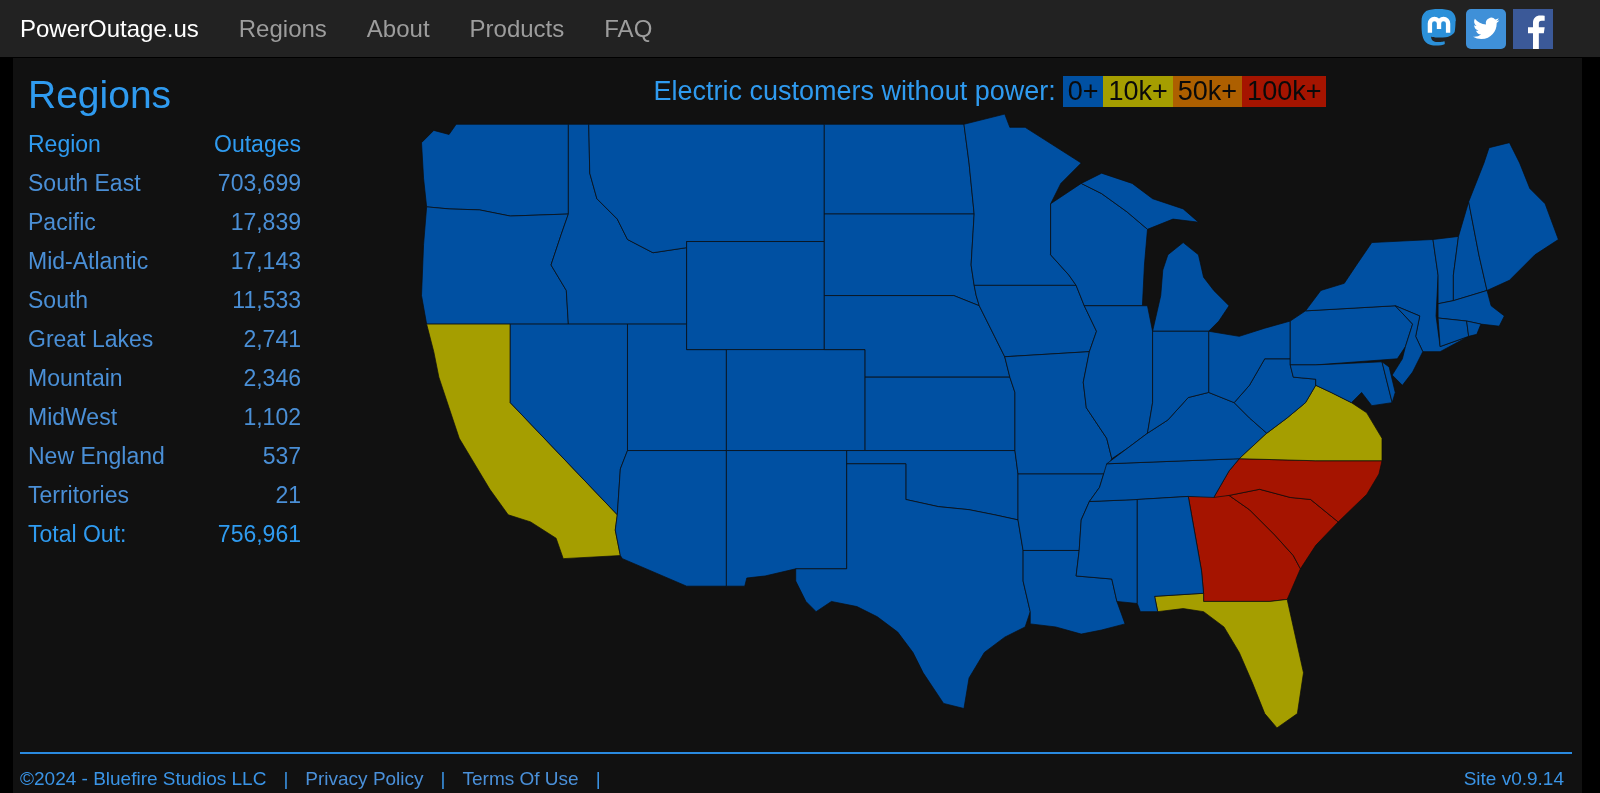  Describe the element at coordinates (265, 261) in the screenshot. I see `outage-count: 17,143` at that location.